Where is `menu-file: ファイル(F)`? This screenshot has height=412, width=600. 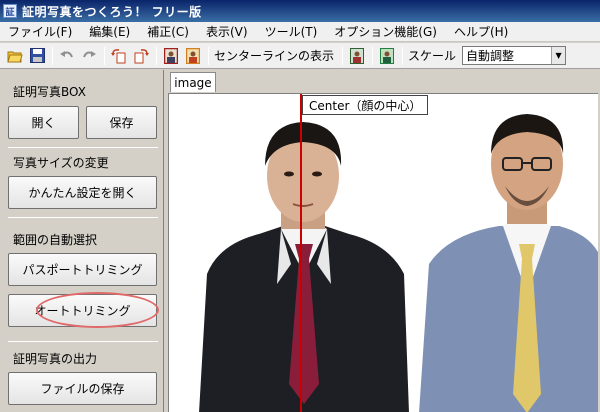 menu-file: ファイル(F) is located at coordinates (40, 31).